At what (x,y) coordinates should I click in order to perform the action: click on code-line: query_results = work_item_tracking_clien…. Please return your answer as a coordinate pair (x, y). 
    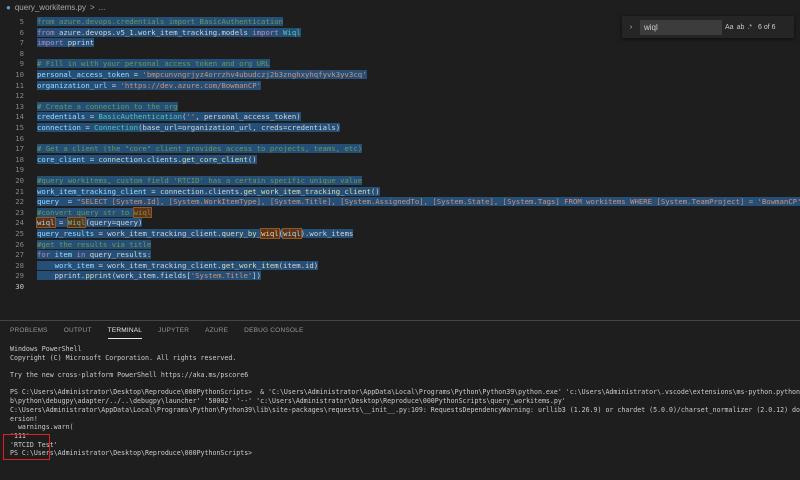
    Looking at the image, I should click on (195, 234).